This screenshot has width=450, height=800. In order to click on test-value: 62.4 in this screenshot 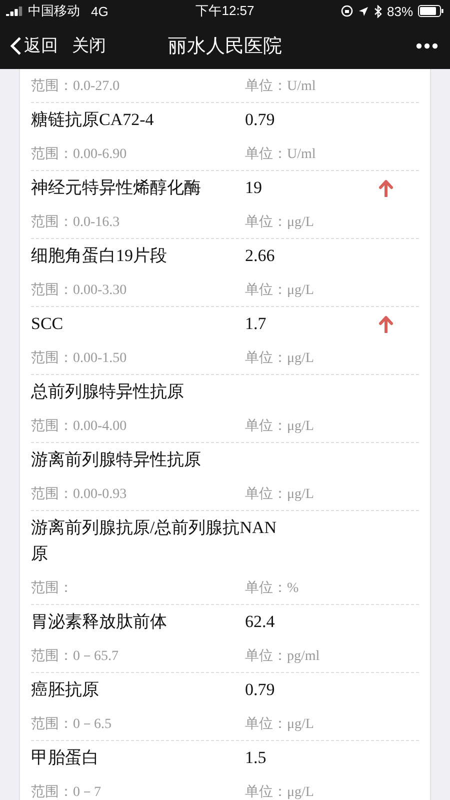, I will do `click(260, 622)`.